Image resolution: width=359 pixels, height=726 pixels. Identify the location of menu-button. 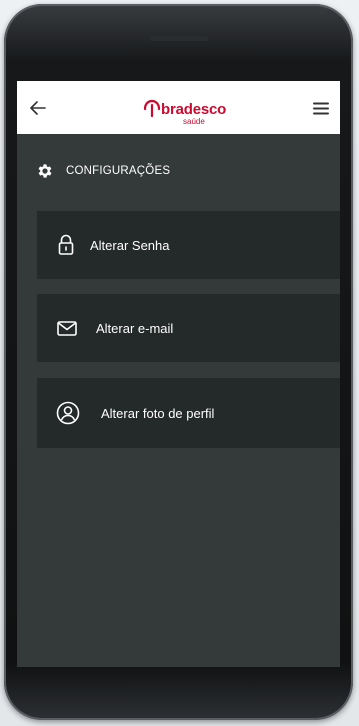
(321, 108).